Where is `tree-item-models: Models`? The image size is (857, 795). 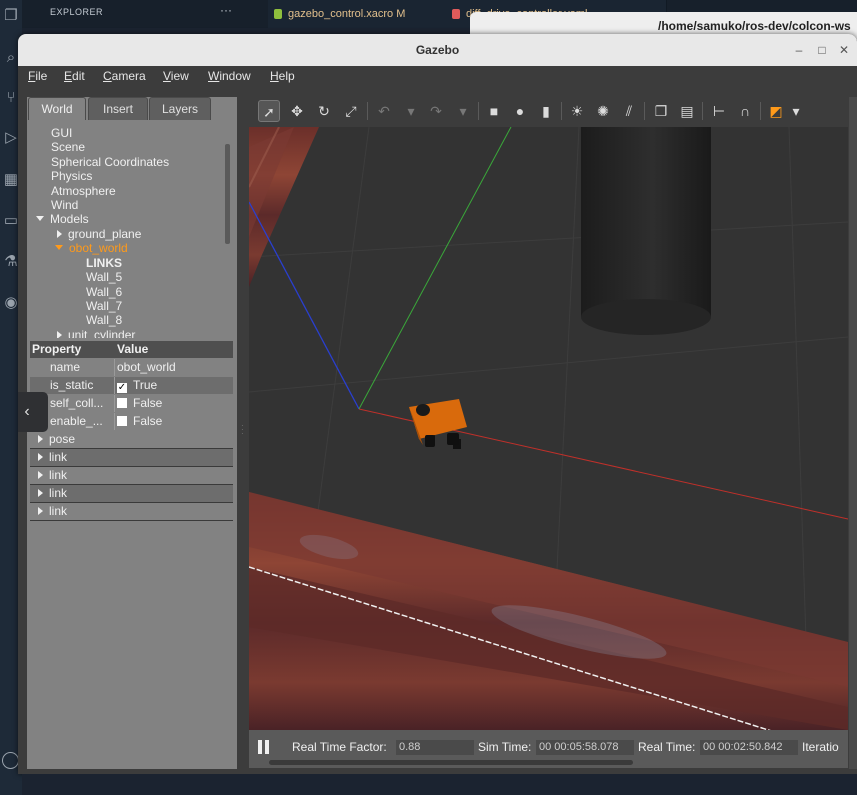
tree-item-models: Models is located at coordinates (62, 219).